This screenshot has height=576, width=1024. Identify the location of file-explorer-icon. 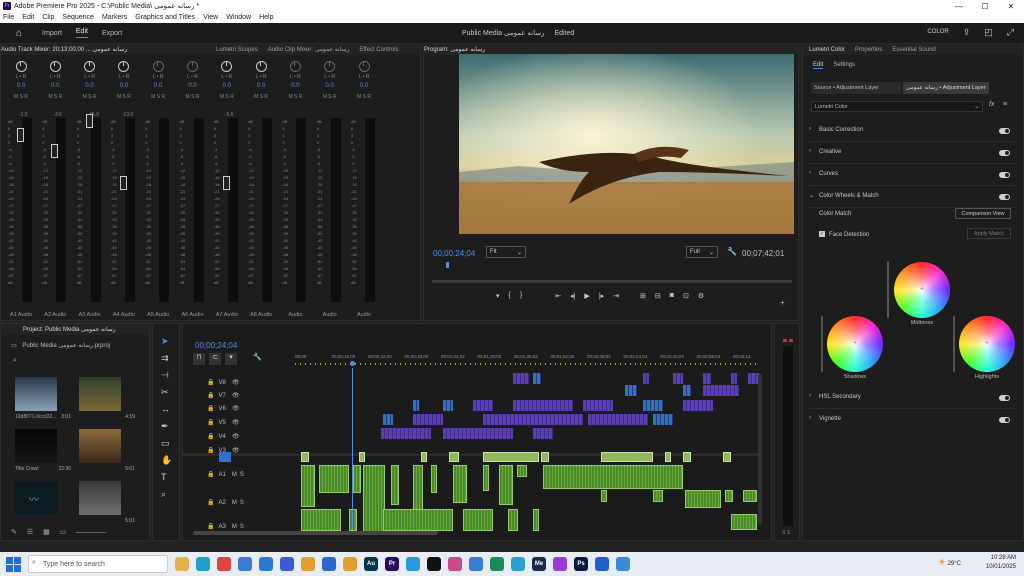
(182, 564).